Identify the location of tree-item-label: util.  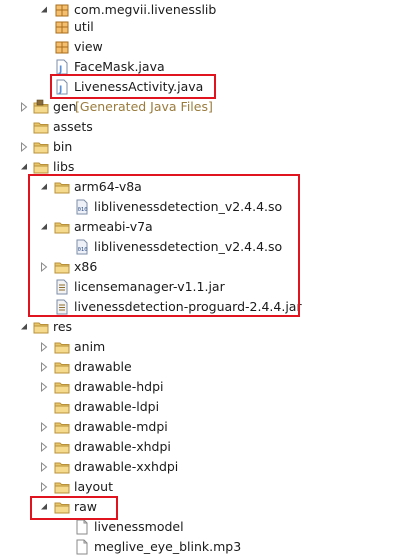
(84, 26).